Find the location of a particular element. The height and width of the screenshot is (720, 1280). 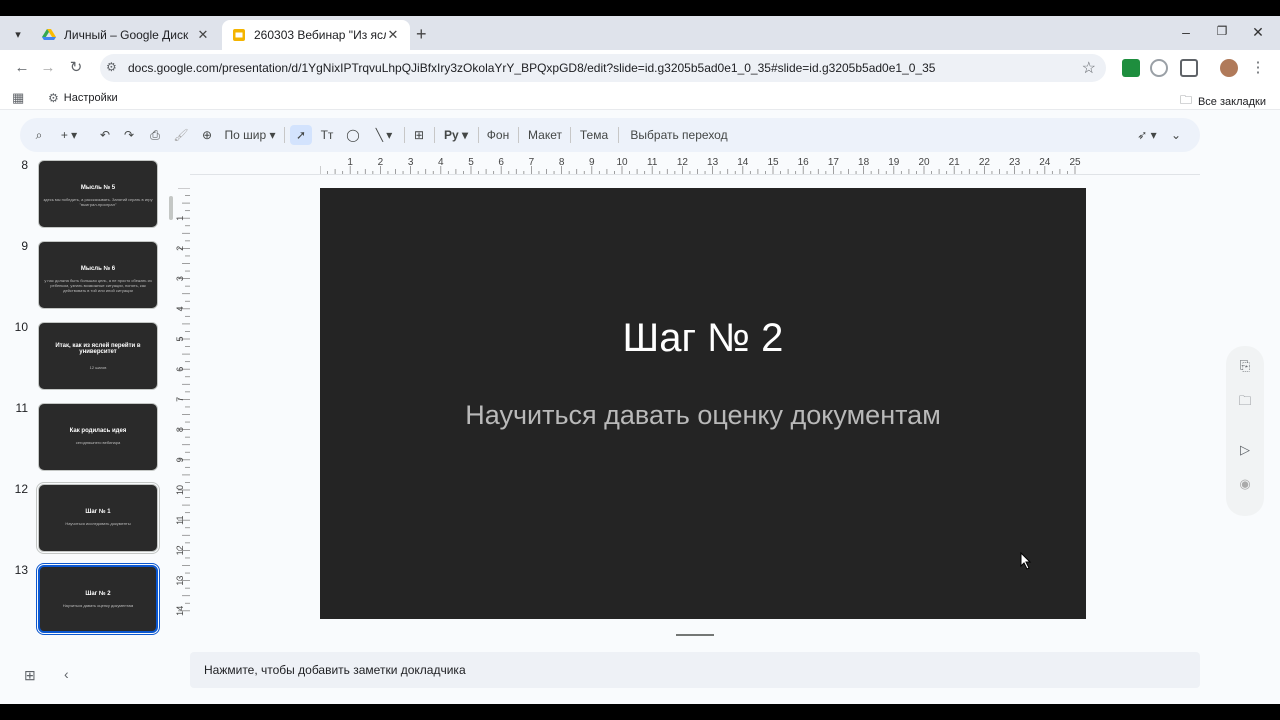

redo-icon: ↷ is located at coordinates (129, 135).